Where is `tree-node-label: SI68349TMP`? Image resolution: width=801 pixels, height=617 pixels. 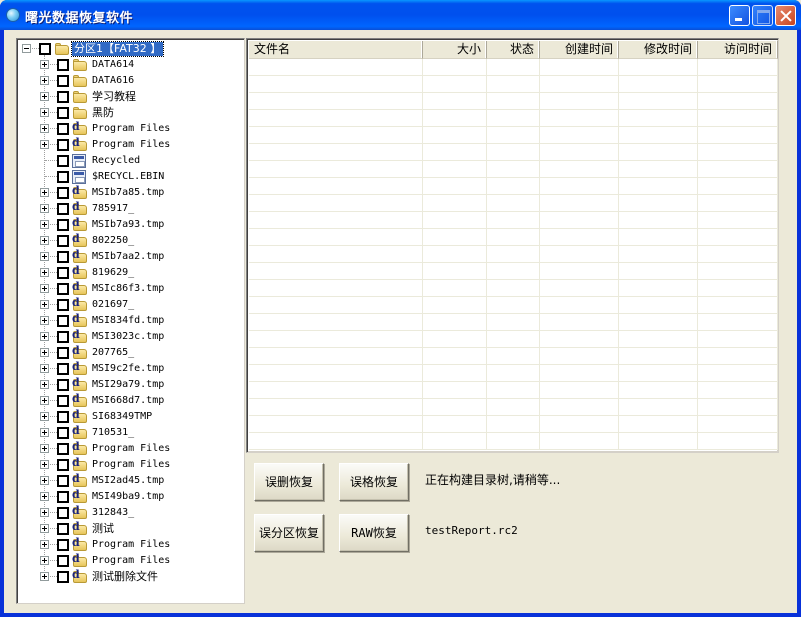 tree-node-label: SI68349TMP is located at coordinates (122, 417).